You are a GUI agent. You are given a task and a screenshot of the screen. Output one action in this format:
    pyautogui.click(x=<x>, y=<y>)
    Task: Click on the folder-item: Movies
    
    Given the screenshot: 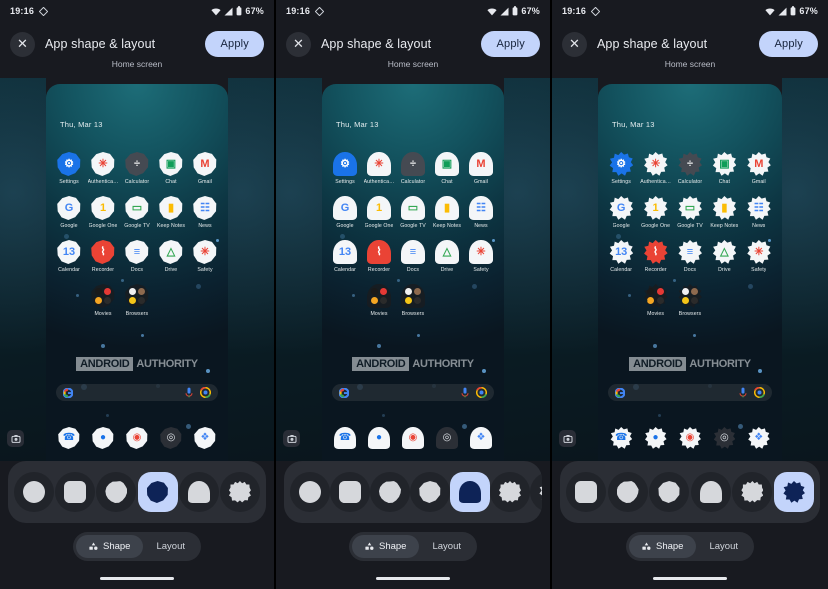 What is the action you would take?
    pyautogui.click(x=655, y=300)
    